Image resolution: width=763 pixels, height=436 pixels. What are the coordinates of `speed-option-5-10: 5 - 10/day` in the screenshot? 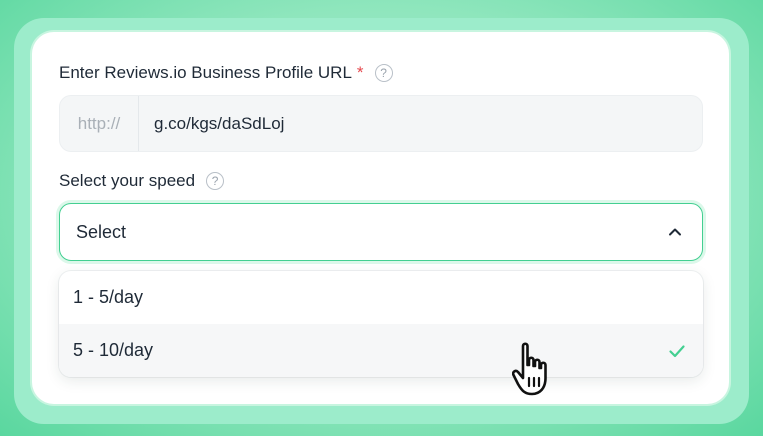 It's located at (381, 350).